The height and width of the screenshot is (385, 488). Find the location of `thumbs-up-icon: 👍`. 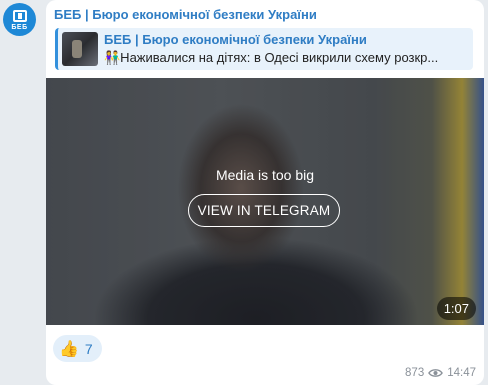

thumbs-up-icon: 👍 is located at coordinates (69, 349).